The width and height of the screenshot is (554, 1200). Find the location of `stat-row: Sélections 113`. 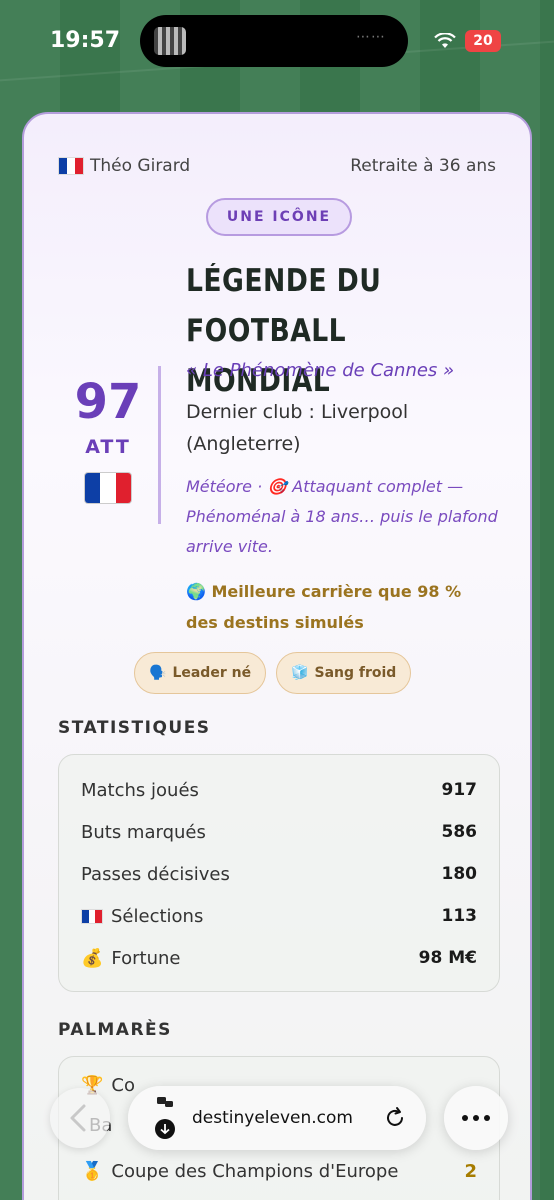

stat-row: Sélections 113 is located at coordinates (279, 916).